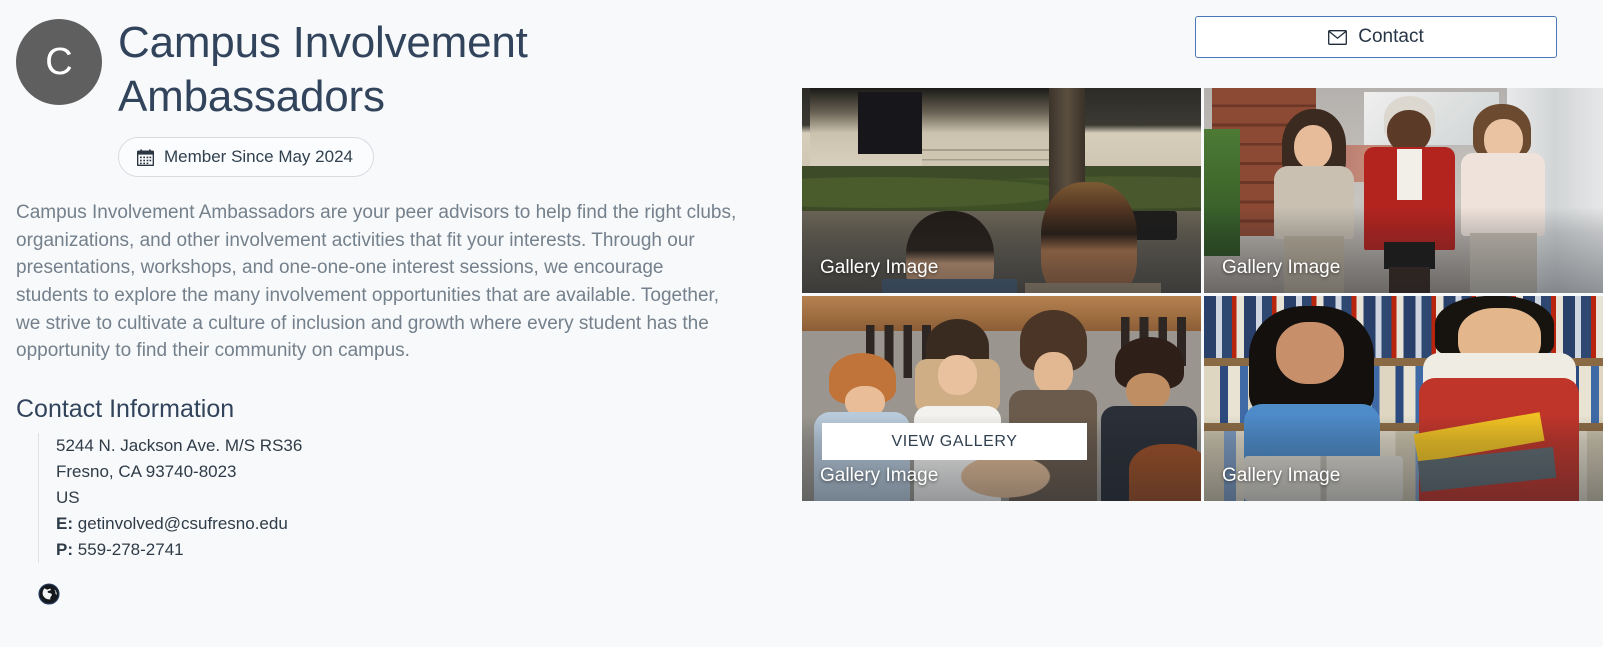 This screenshot has width=1603, height=647. Describe the element at coordinates (49, 594) in the screenshot. I see `globe-icon` at that location.